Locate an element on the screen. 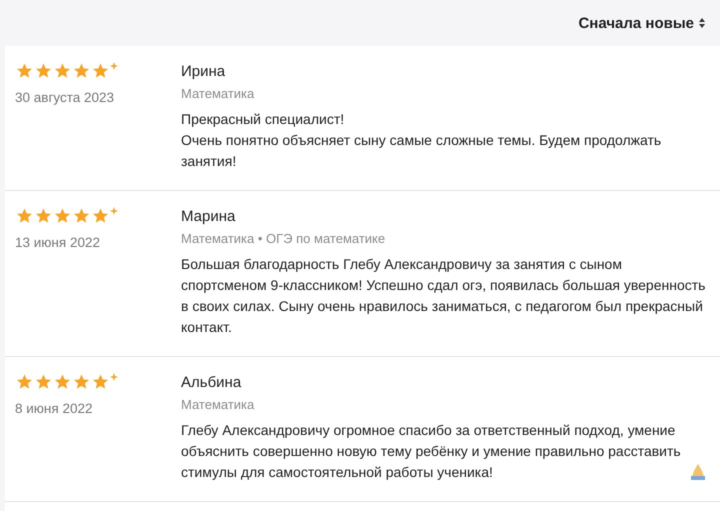  review-date: 30 августа 2023 is located at coordinates (65, 97).